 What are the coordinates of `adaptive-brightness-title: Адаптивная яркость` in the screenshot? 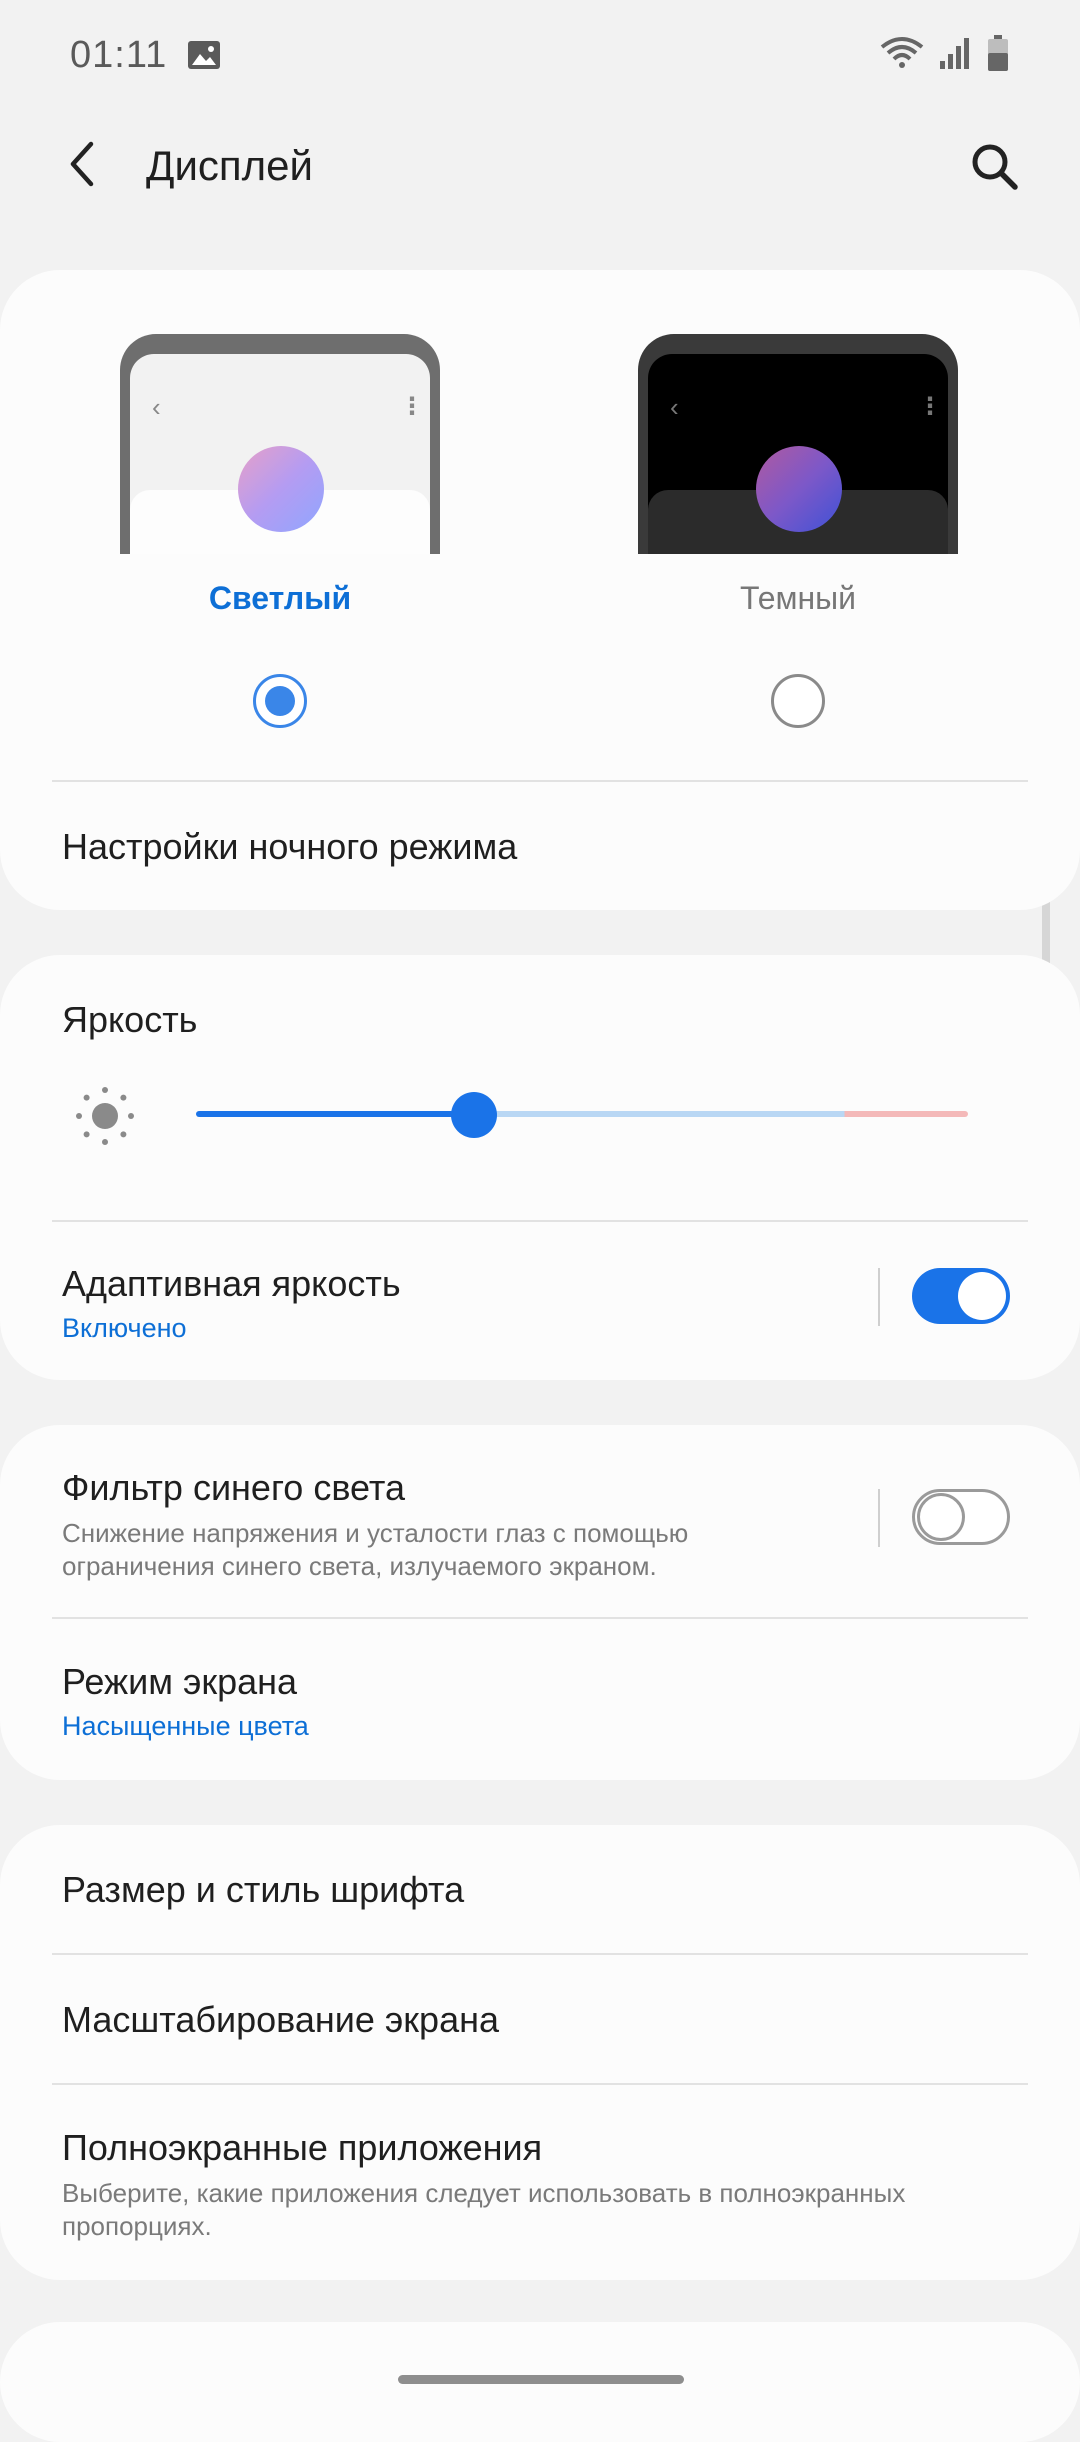 It's located at (231, 1283).